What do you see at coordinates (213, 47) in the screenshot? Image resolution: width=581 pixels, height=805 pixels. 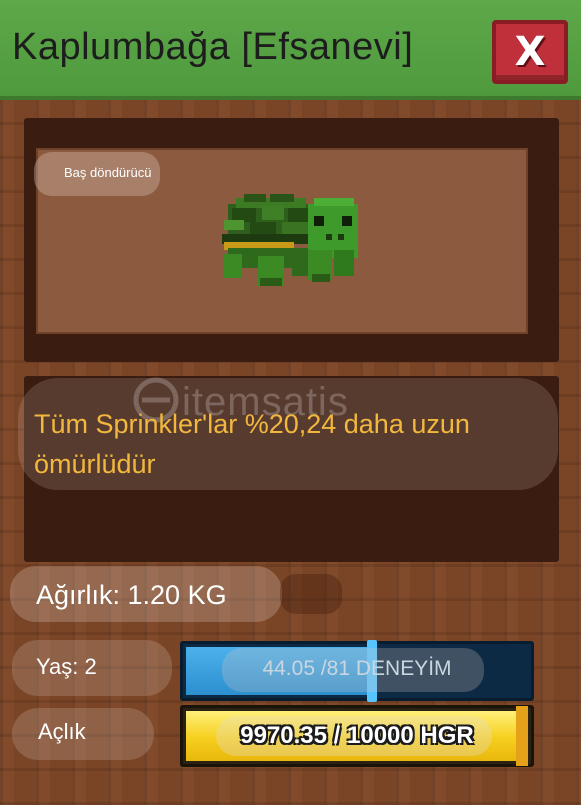 I see `window-title: Kaplumbağa [Efsanevi]` at bounding box center [213, 47].